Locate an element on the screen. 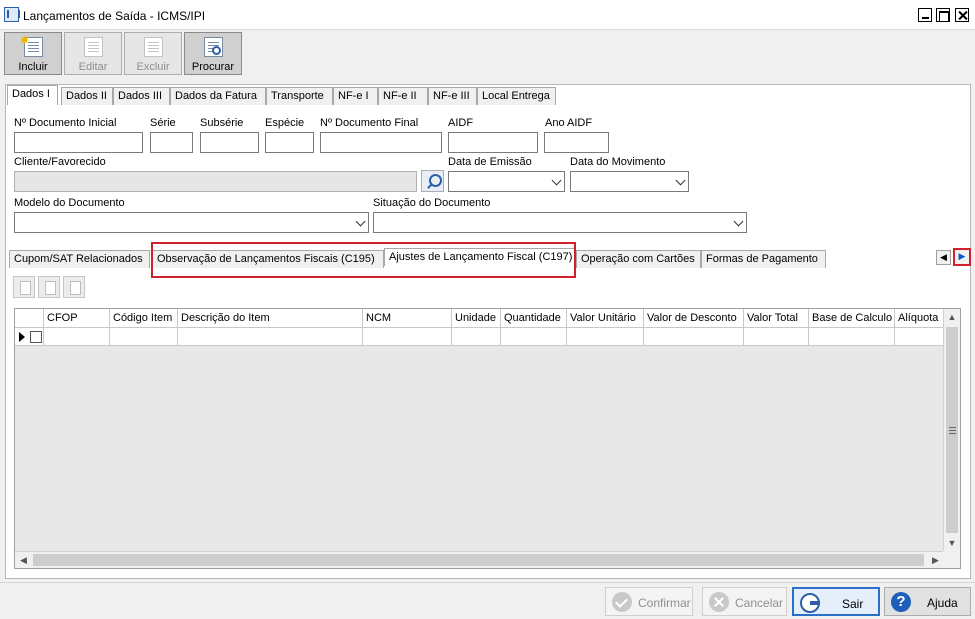 The height and width of the screenshot is (619, 975). subserie-input is located at coordinates (229, 142).